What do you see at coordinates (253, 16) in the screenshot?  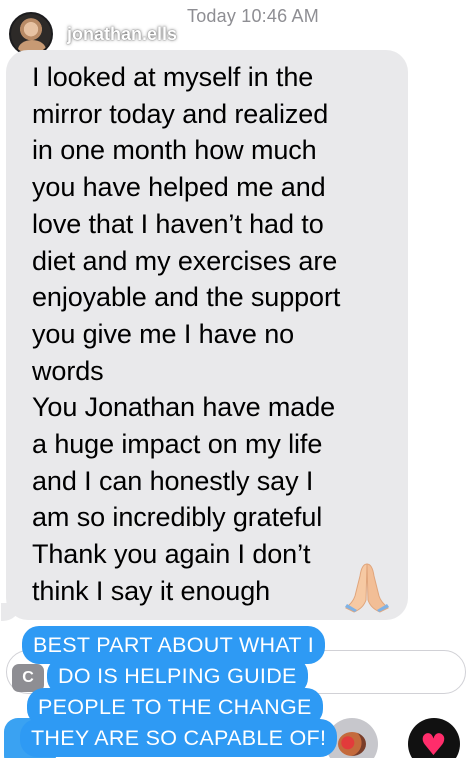 I see `message-timestamp: Today 10:46 AM` at bounding box center [253, 16].